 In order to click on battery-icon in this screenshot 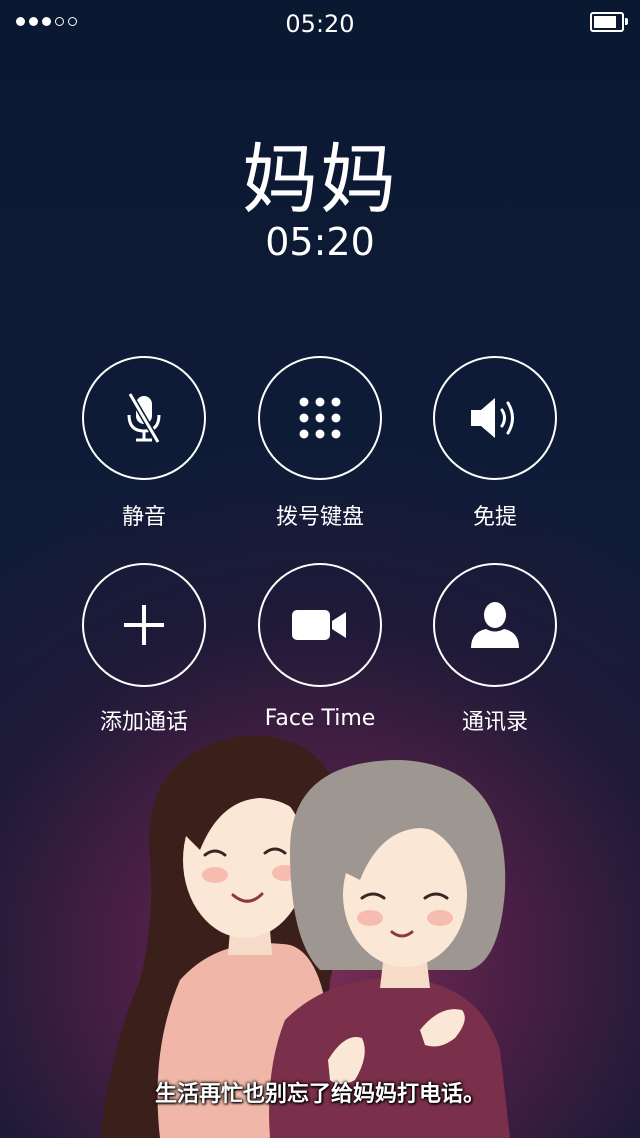, I will do `click(609, 22)`.